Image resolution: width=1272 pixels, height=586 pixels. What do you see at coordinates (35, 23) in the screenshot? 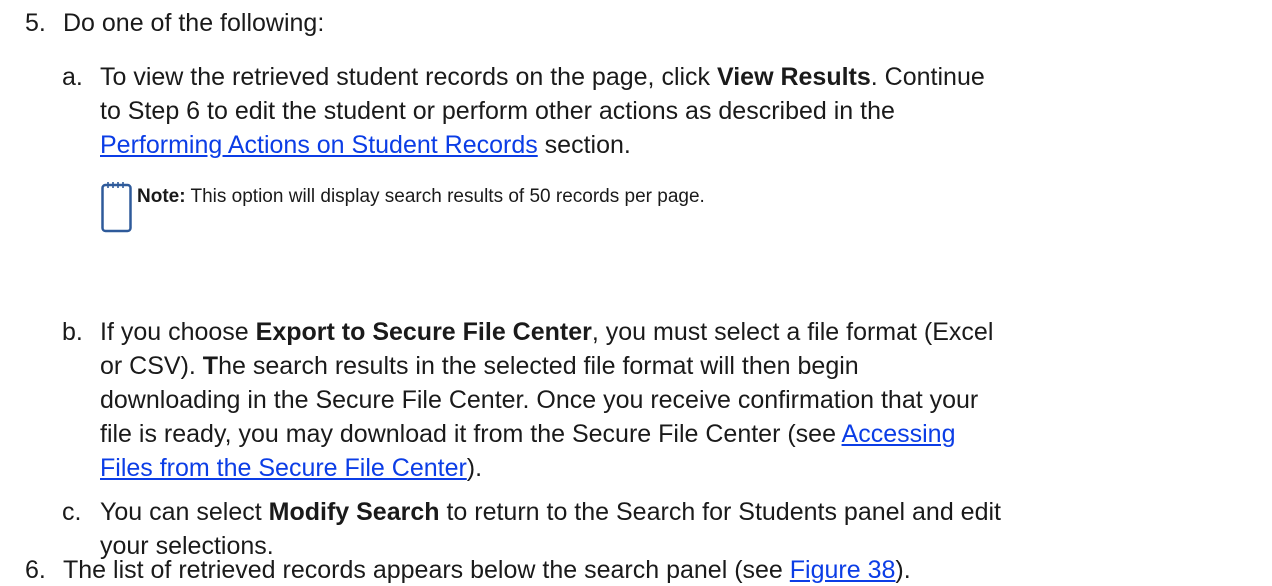
I see `step-5-number: 5.` at bounding box center [35, 23].